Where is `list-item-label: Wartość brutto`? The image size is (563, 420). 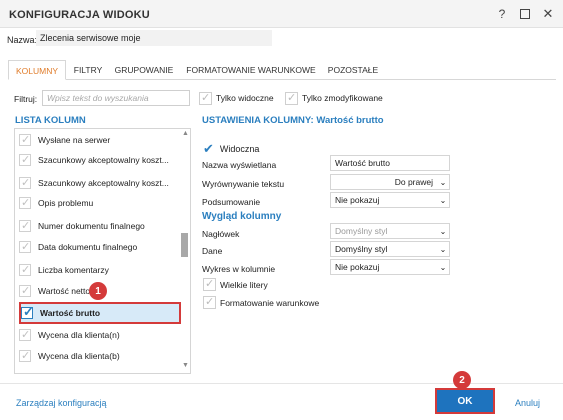 list-item-label: Wartość brutto is located at coordinates (70, 313).